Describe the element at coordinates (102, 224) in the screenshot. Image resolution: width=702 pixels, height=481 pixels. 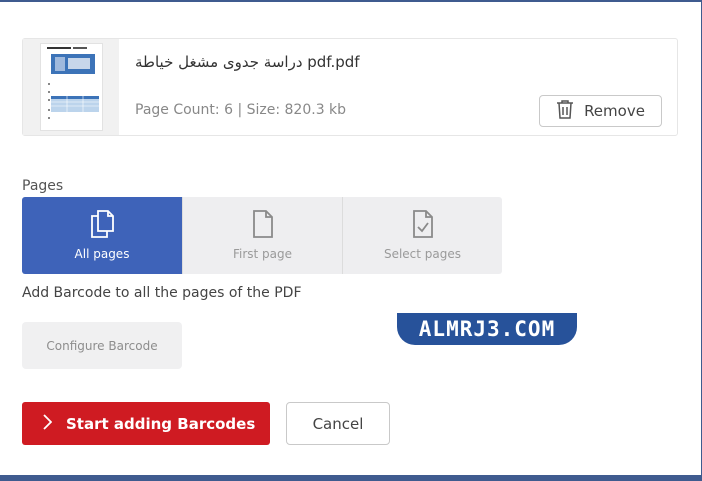
I see `copy-pages-icon` at that location.